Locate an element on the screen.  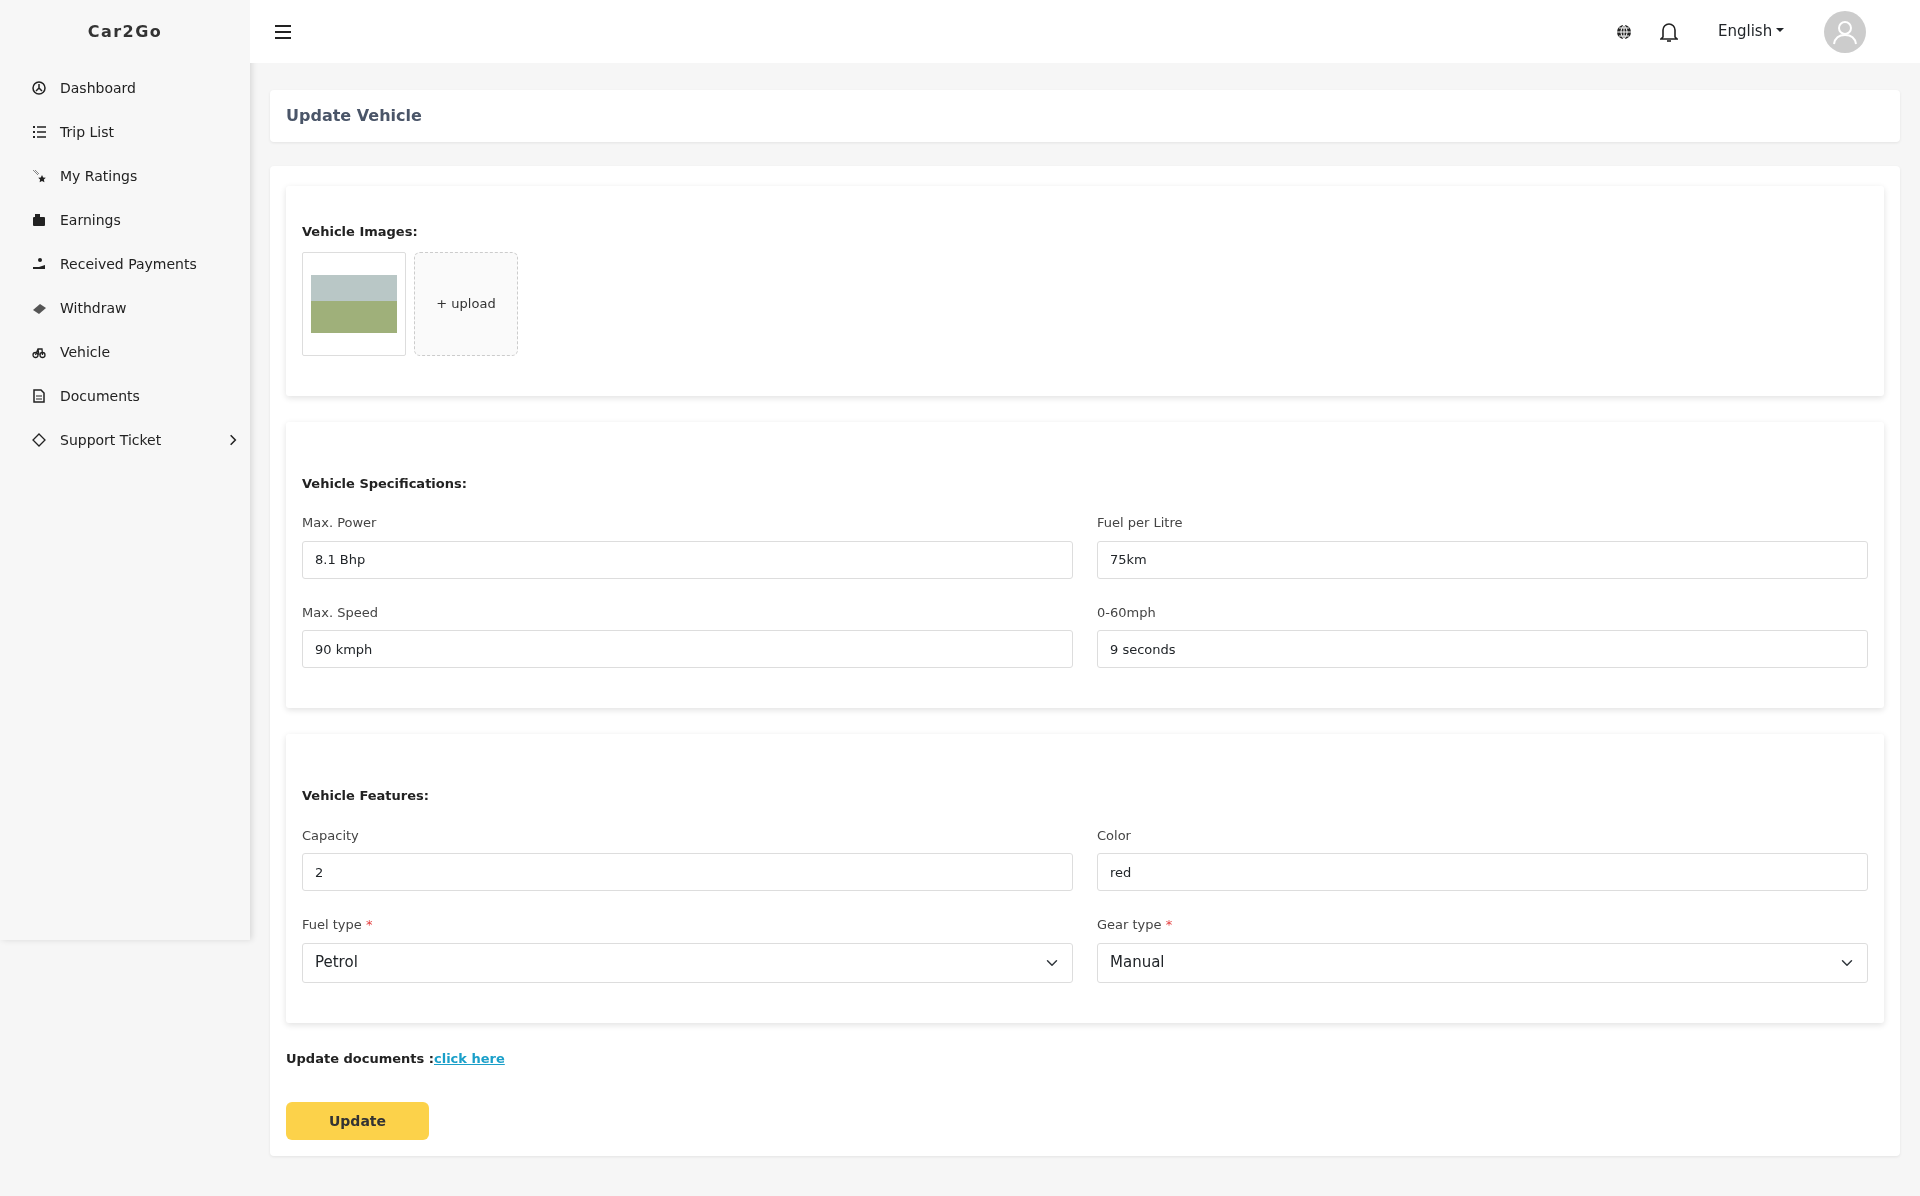
input-field: red is located at coordinates (1482, 872).